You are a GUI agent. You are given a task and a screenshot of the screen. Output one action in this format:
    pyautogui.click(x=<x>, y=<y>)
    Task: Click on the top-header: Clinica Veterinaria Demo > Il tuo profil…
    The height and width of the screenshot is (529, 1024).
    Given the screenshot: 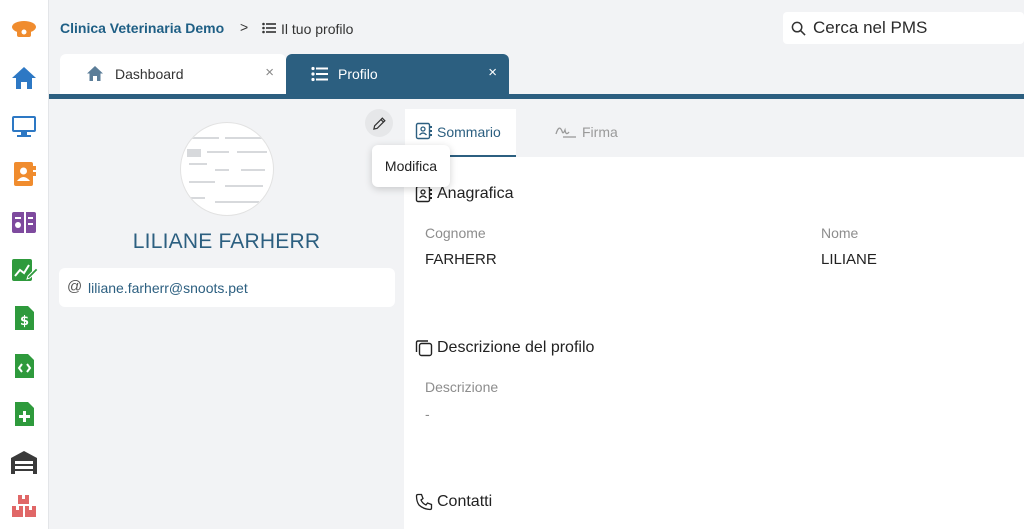 What is the action you would take?
    pyautogui.click(x=536, y=28)
    